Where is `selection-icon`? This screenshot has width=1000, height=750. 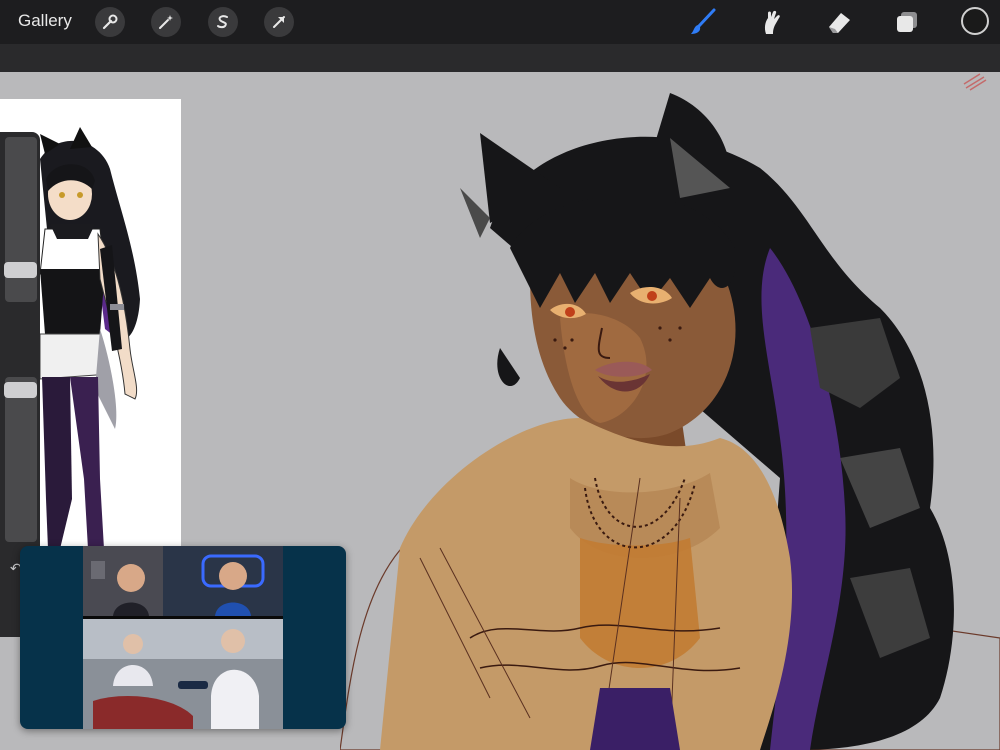
selection-icon is located at coordinates (222, 22).